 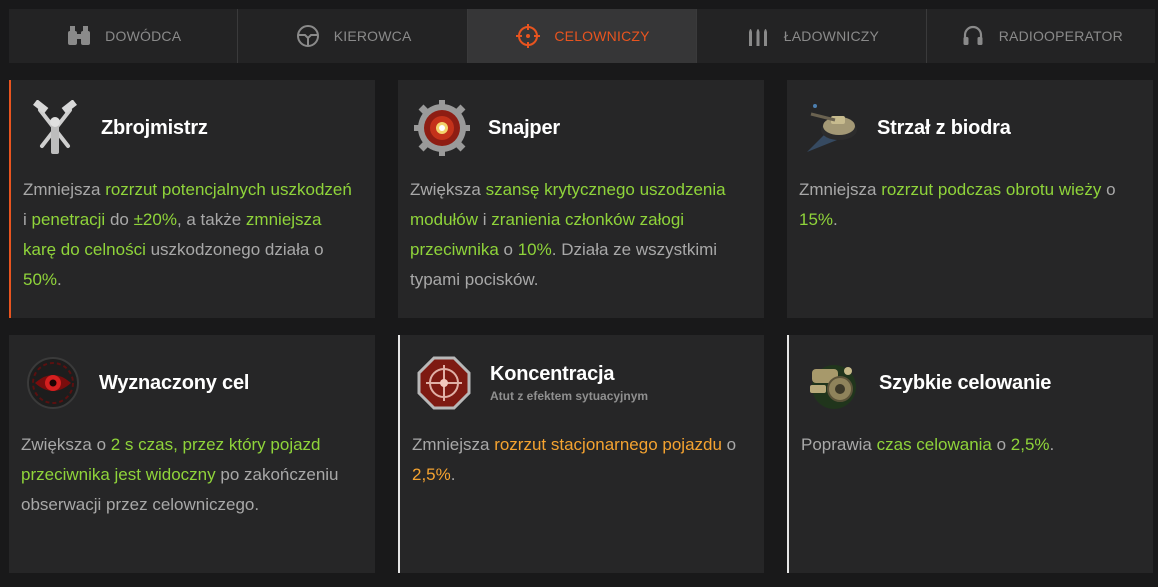 What do you see at coordinates (444, 383) in the screenshot?
I see `octagon-target-icon` at bounding box center [444, 383].